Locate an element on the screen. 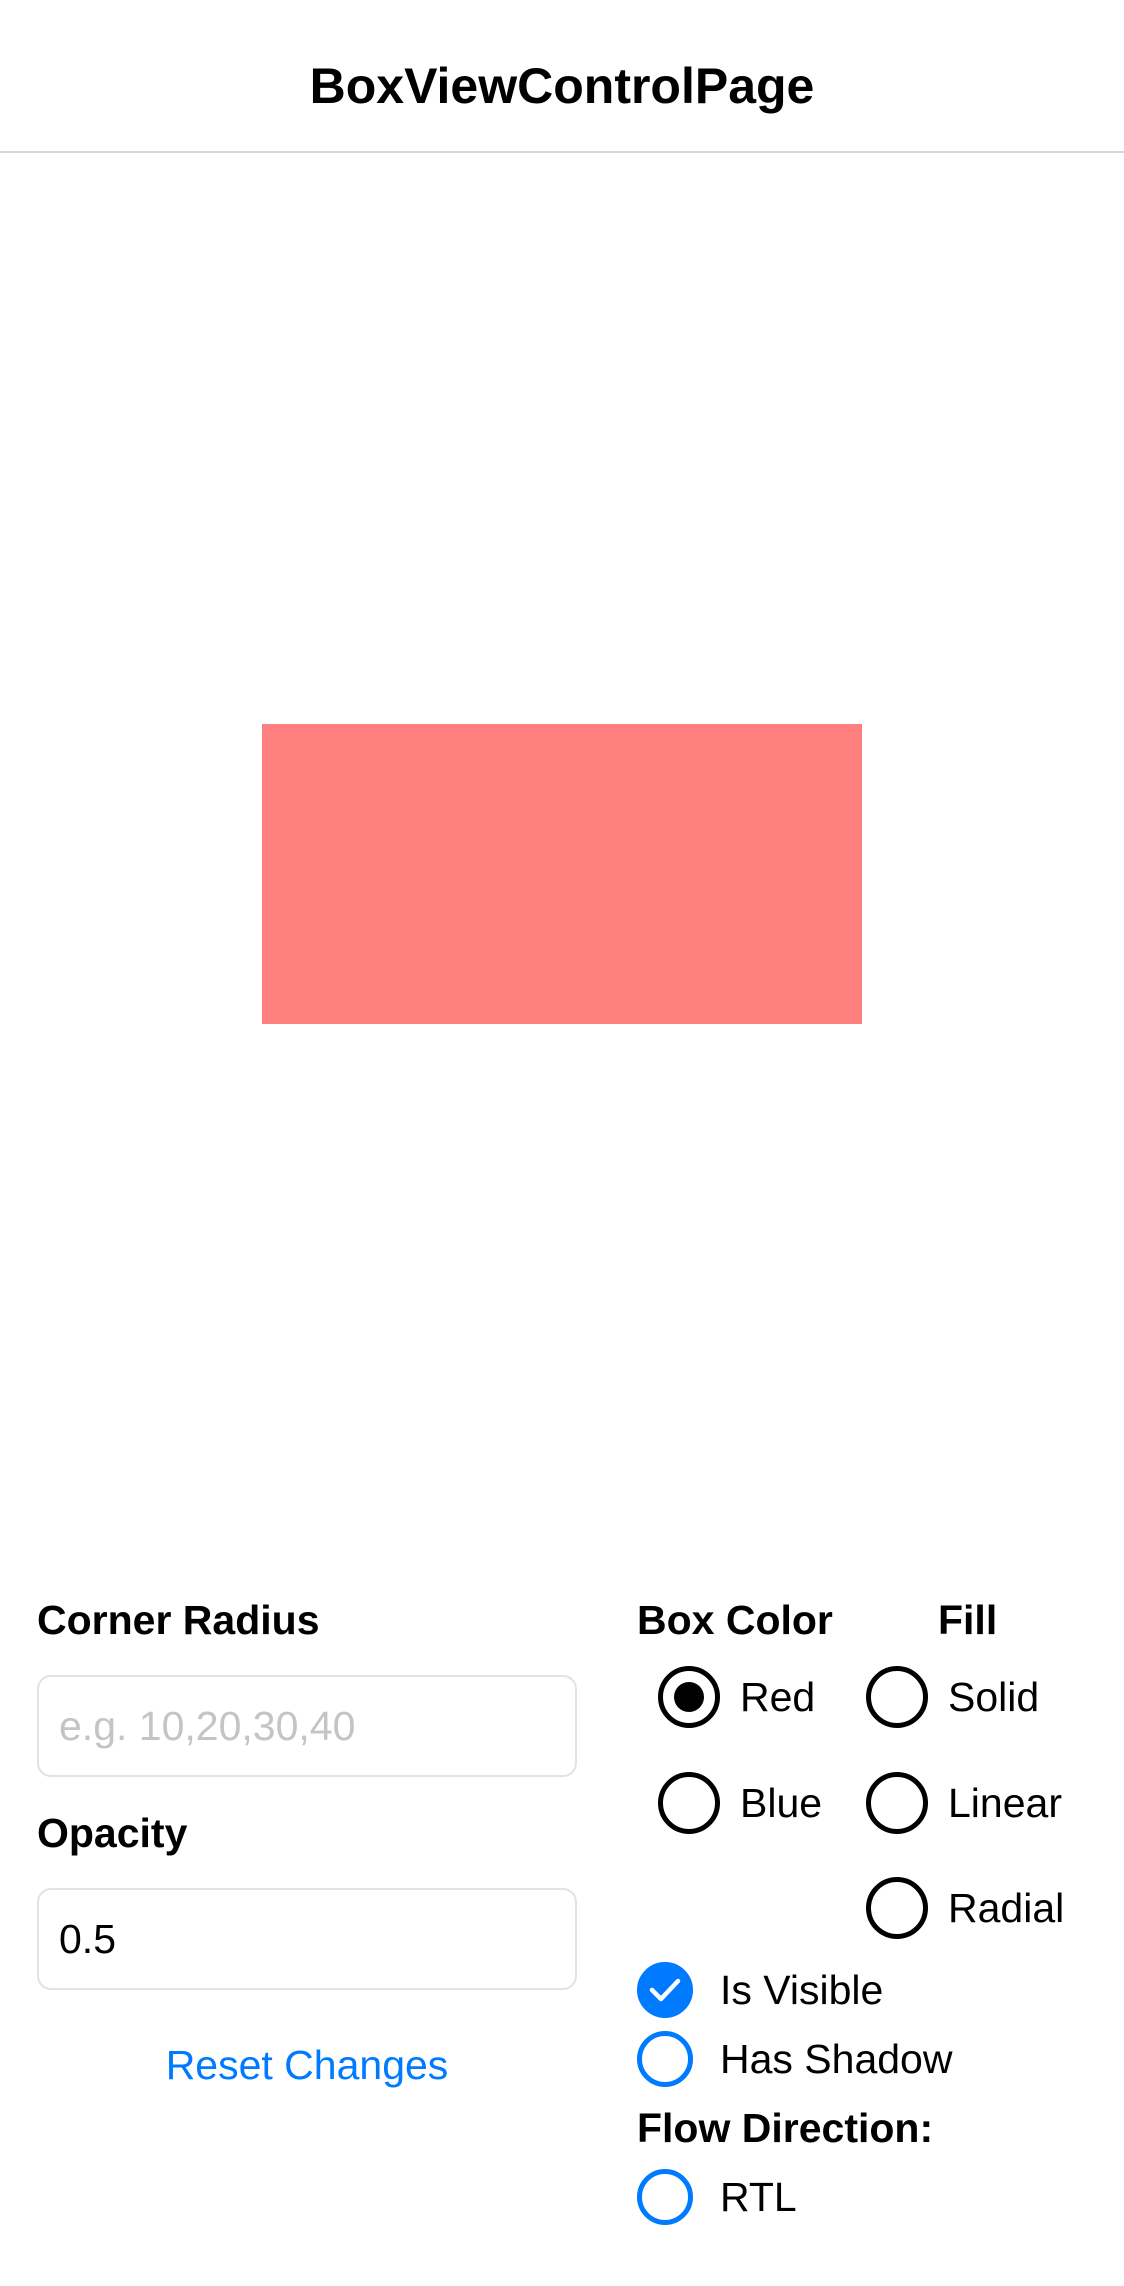 This screenshot has width=1124, height=2286. box-color-label: Box Color is located at coordinates (735, 1620).